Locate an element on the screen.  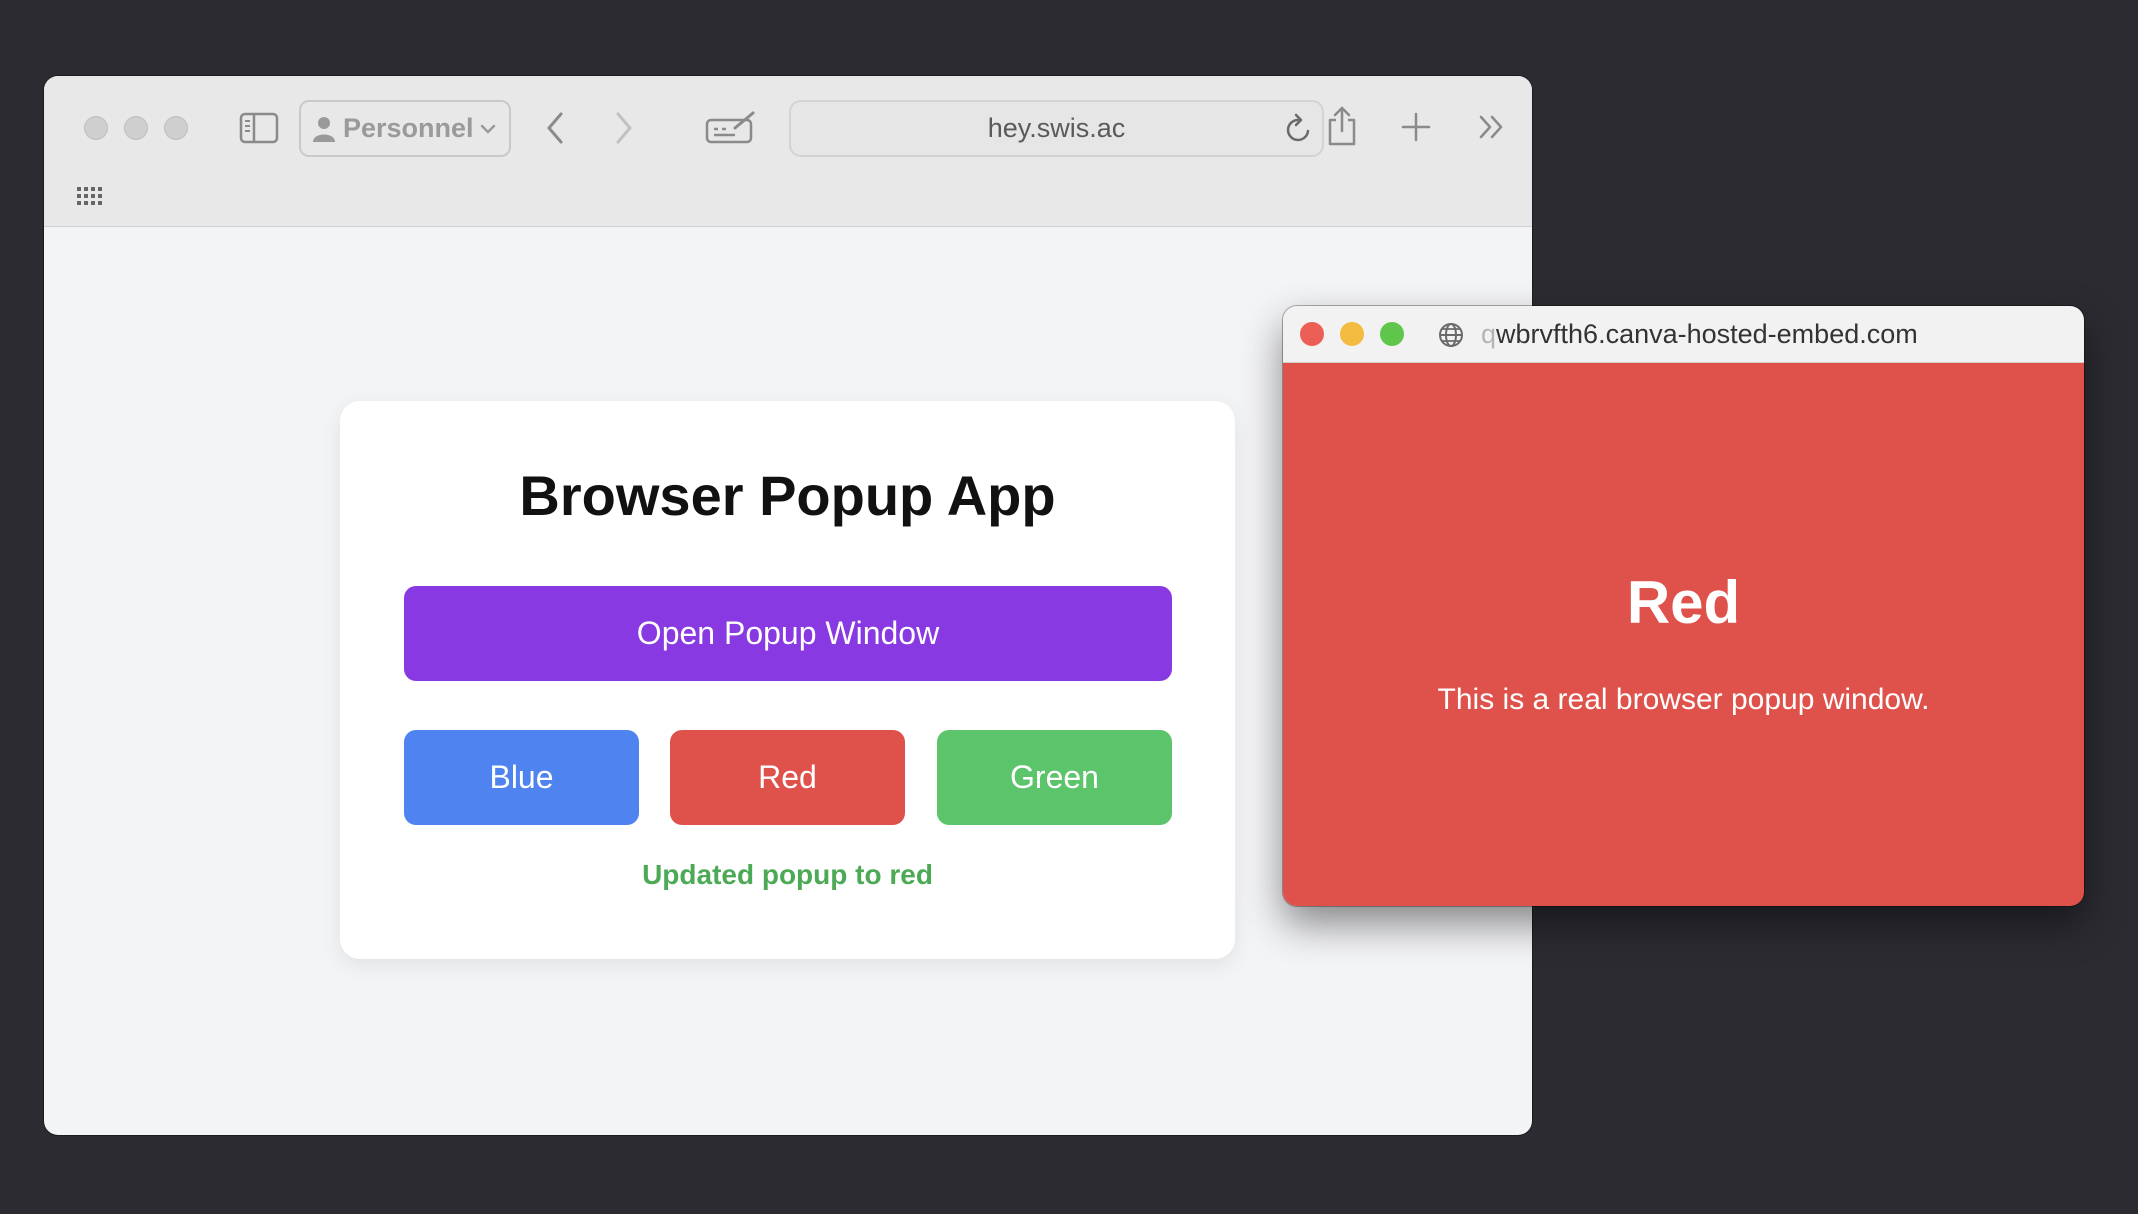
red-button: Red is located at coordinates (787, 777).